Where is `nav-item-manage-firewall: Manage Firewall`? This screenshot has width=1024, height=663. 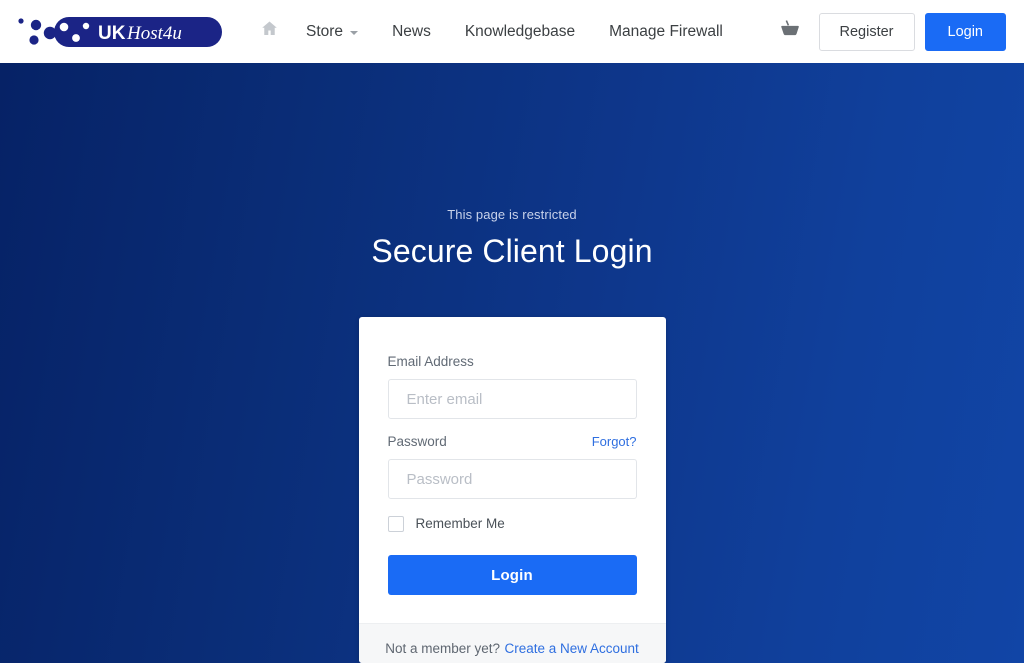 nav-item-manage-firewall: Manage Firewall is located at coordinates (666, 32).